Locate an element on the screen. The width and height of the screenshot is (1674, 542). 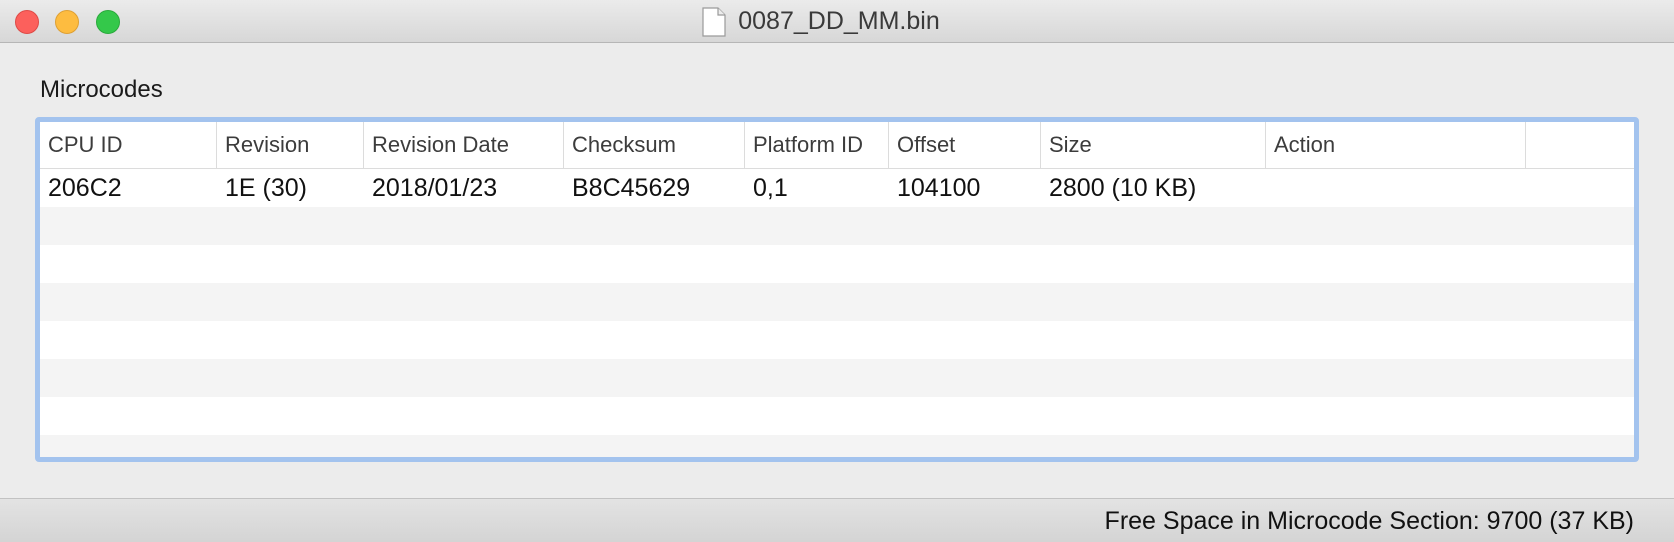
column-header-revision: Revision is located at coordinates (290, 145).